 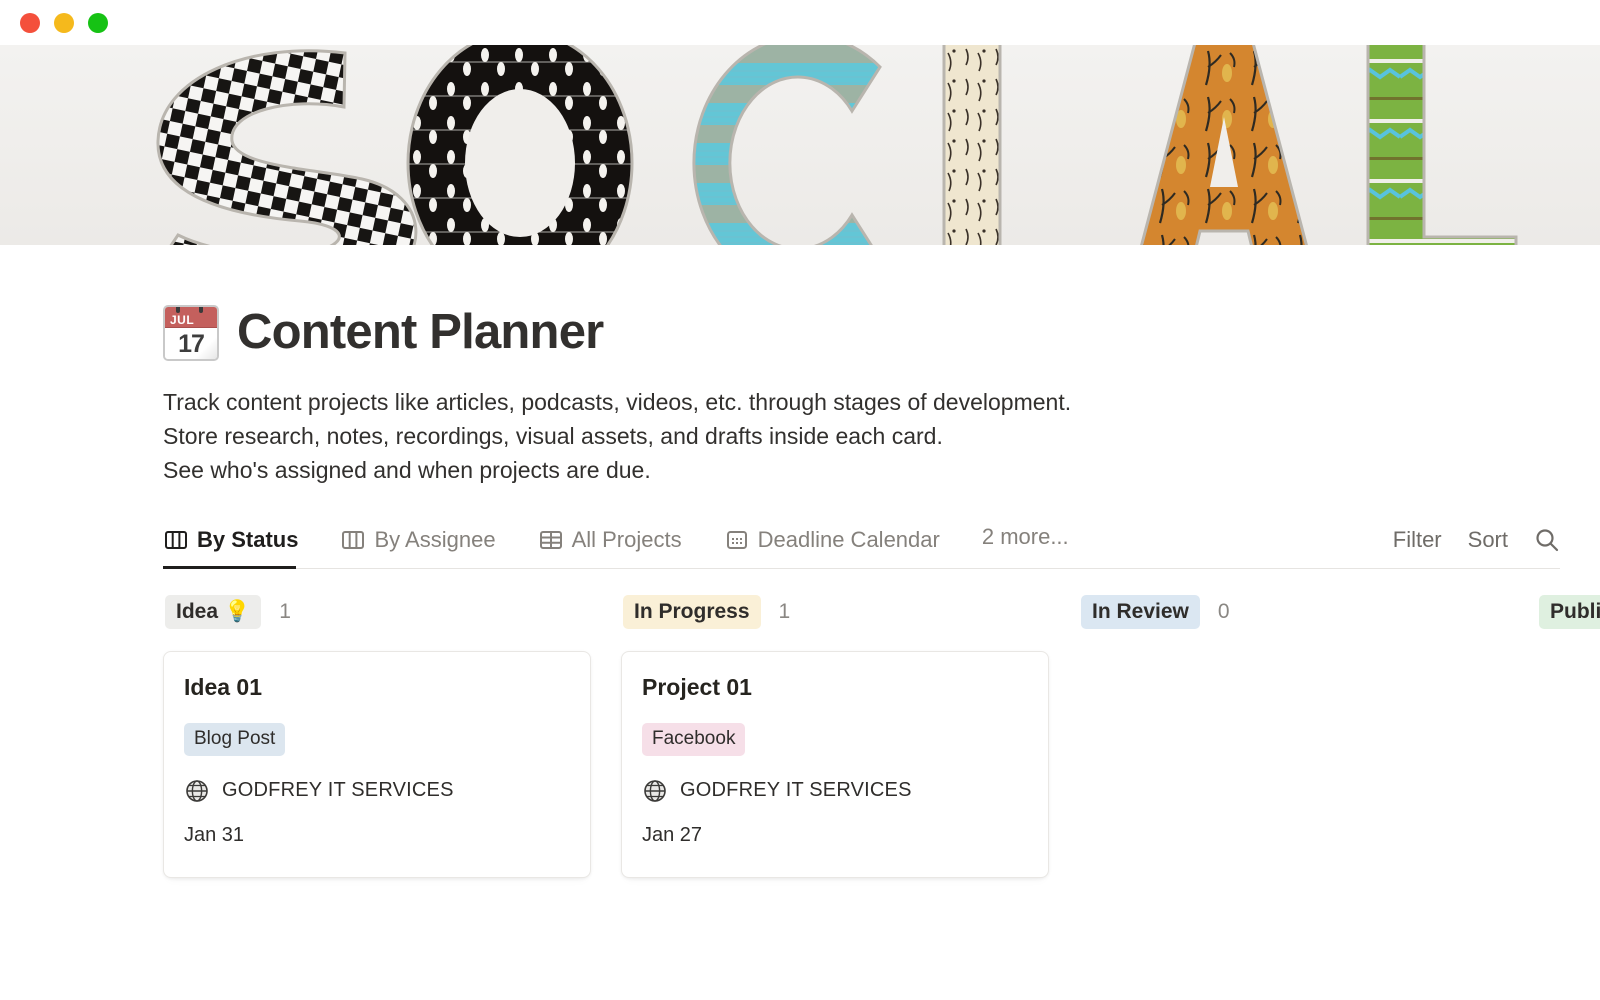 What do you see at coordinates (736, 540) in the screenshot?
I see `calendar-icon` at bounding box center [736, 540].